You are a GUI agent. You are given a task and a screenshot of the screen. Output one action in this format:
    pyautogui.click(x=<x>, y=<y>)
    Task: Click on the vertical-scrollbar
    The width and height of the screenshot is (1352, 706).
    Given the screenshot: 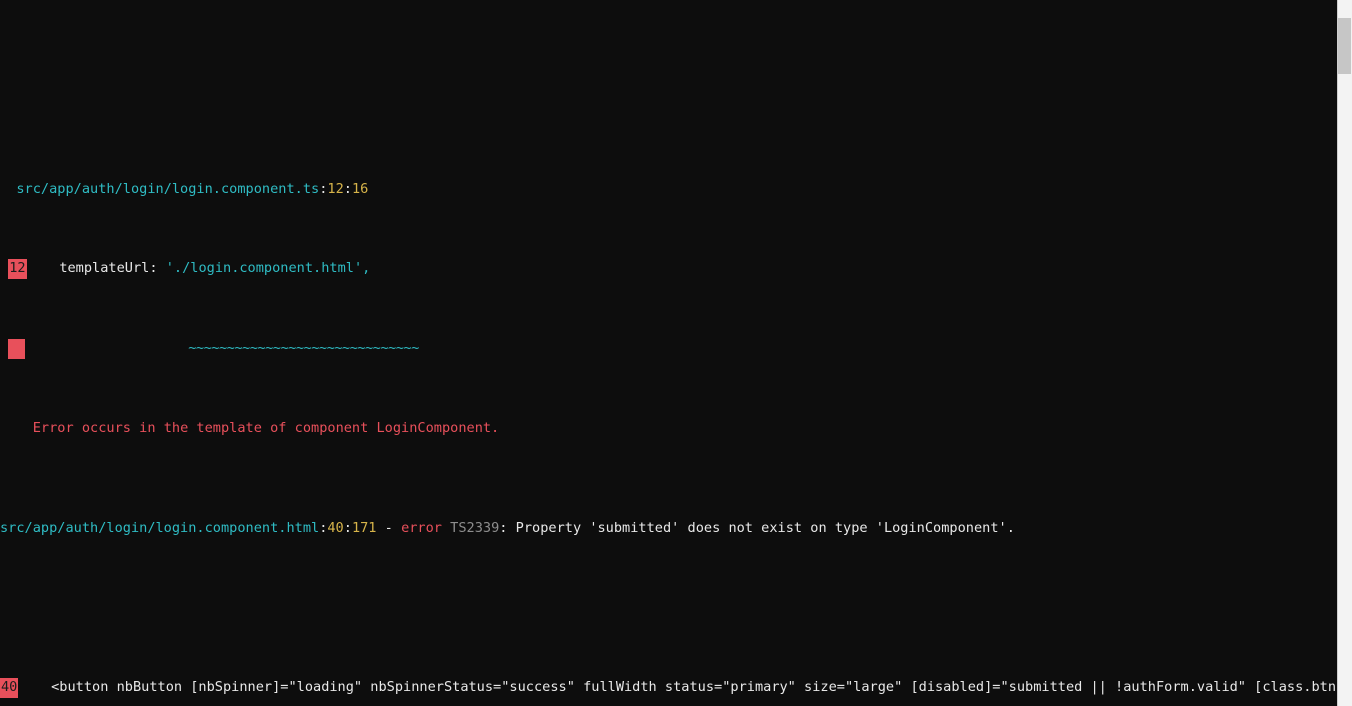 What is the action you would take?
    pyautogui.click(x=1344, y=353)
    